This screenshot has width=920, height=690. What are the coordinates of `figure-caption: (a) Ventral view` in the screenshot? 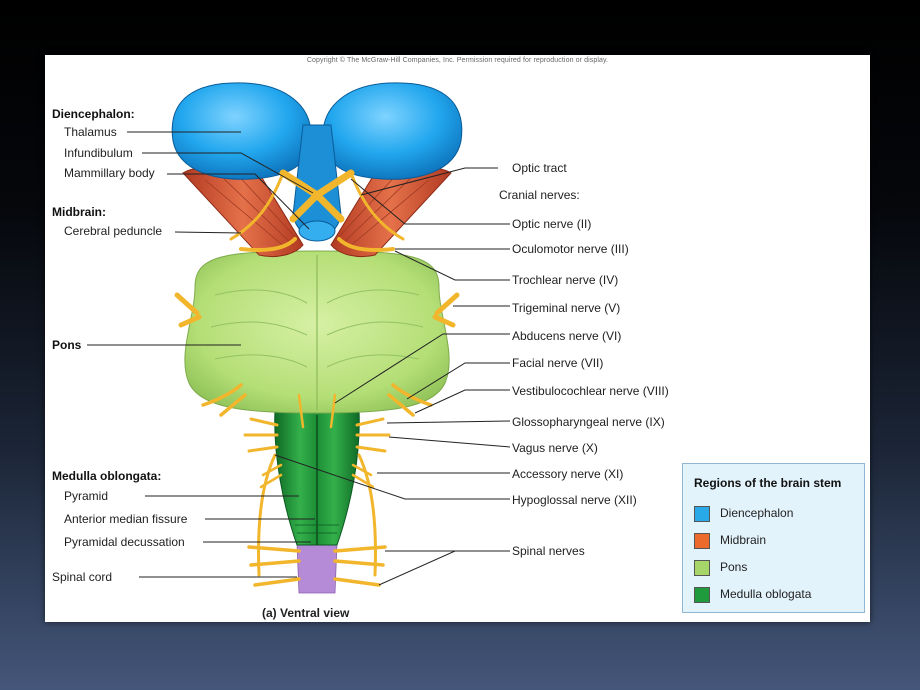 It's located at (306, 613).